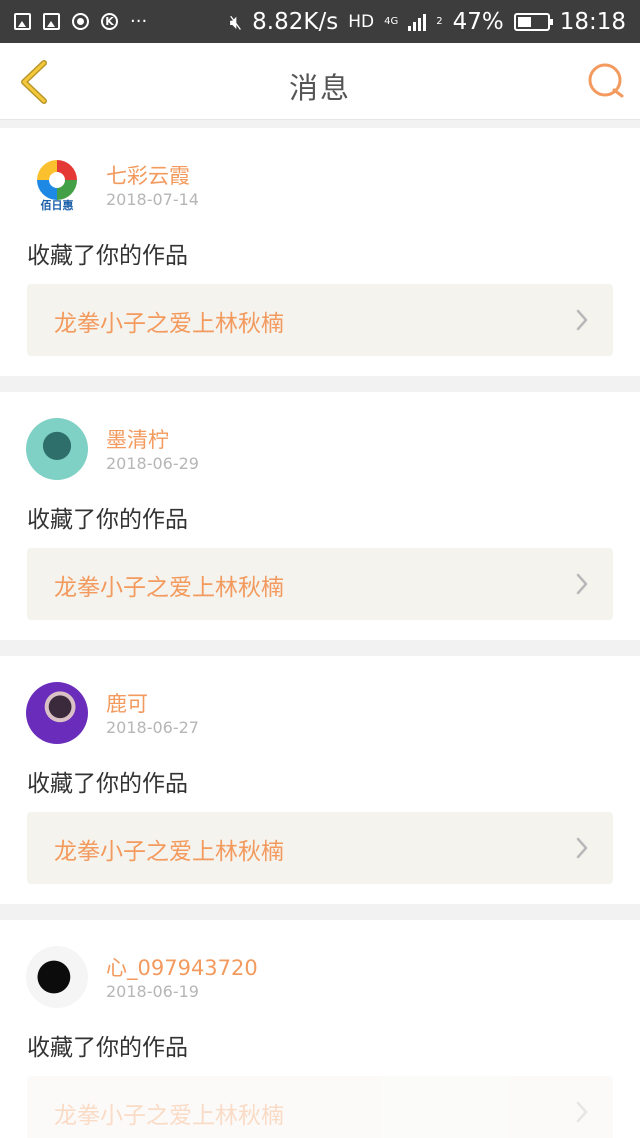 This screenshot has height=1138, width=640. Describe the element at coordinates (109, 21) in the screenshot. I see `k-app-icon: K` at that location.